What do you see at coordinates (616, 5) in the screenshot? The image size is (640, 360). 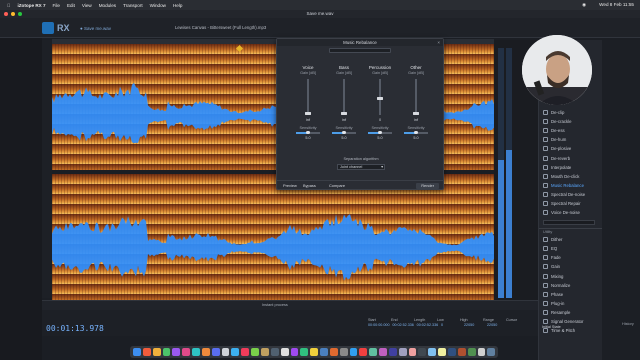 I see `menu-clock: Wed 8 Feb 11:55` at bounding box center [616, 5].